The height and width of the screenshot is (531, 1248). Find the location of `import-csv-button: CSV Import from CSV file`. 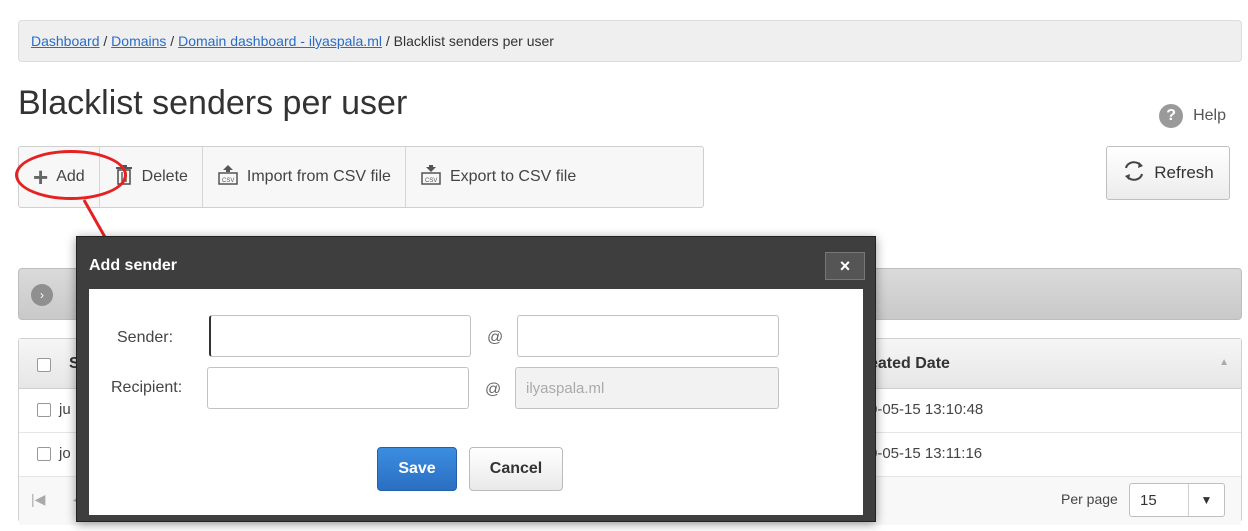

import-csv-button: CSV Import from CSV file is located at coordinates (304, 177).